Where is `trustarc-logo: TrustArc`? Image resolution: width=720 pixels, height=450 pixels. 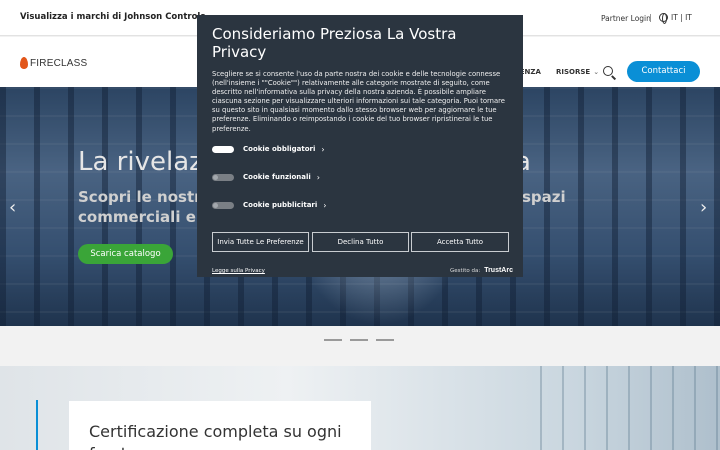
trustarc-logo: TrustArc is located at coordinates (498, 270).